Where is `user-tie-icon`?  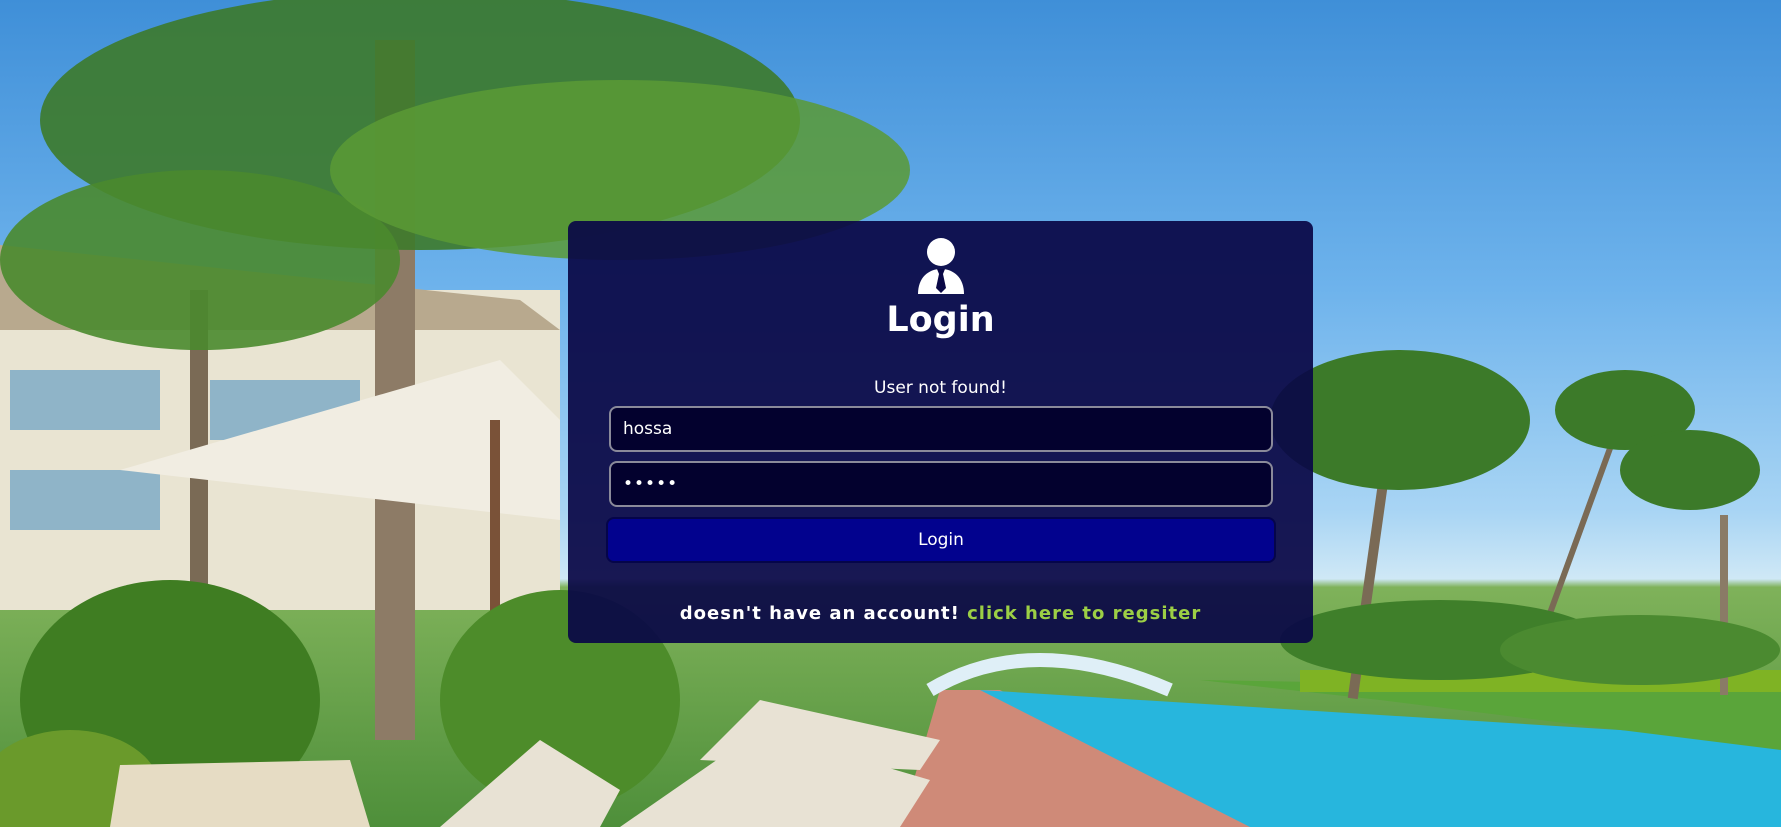 user-tie-icon is located at coordinates (941, 266).